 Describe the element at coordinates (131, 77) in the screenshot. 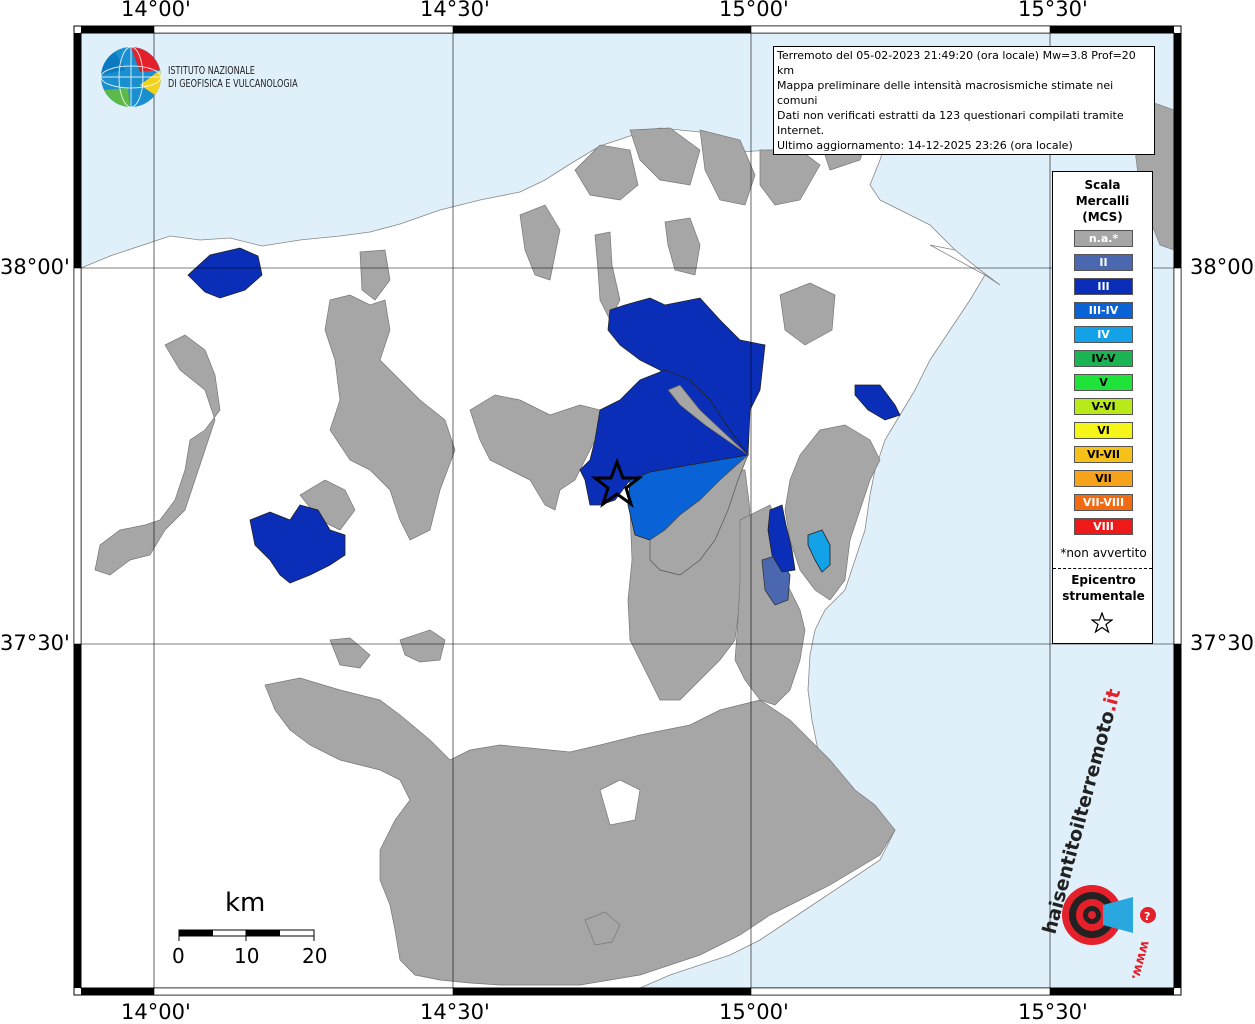

I see `ingv-globe-logo` at that location.